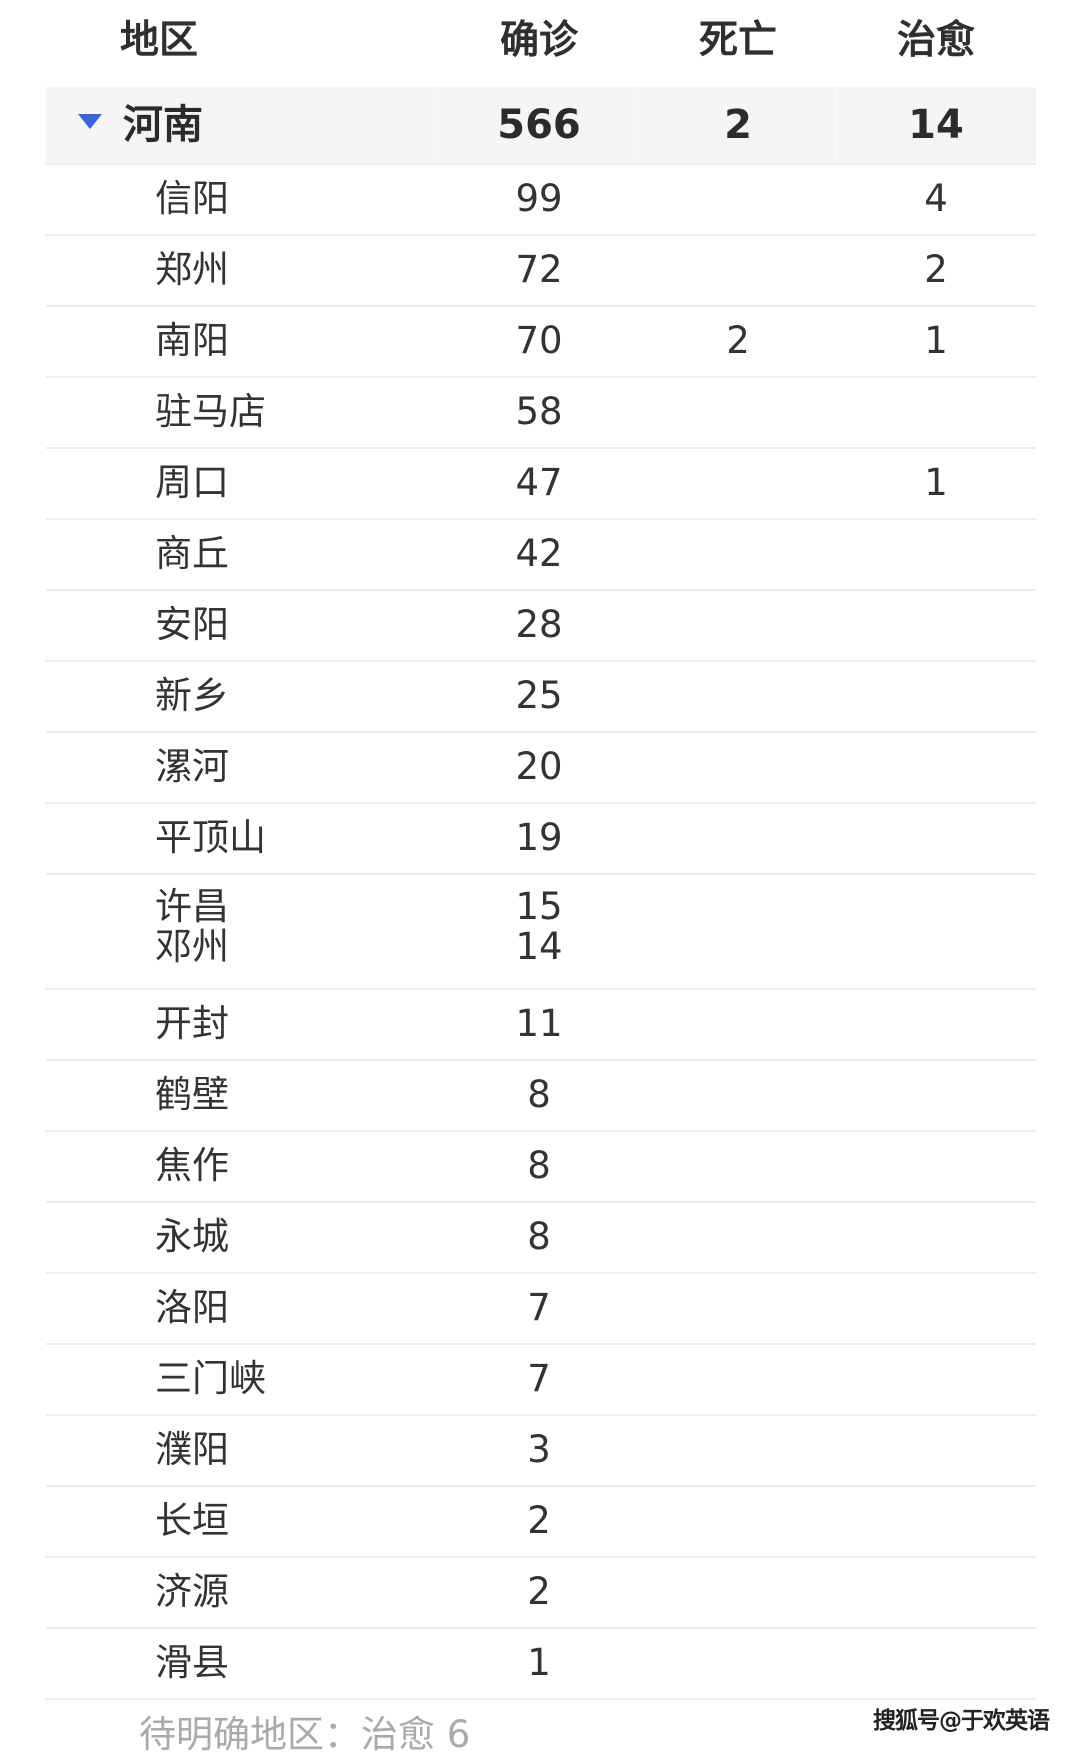 The width and height of the screenshot is (1080, 1757). I want to click on confirmed-count: 70, so click(539, 340).